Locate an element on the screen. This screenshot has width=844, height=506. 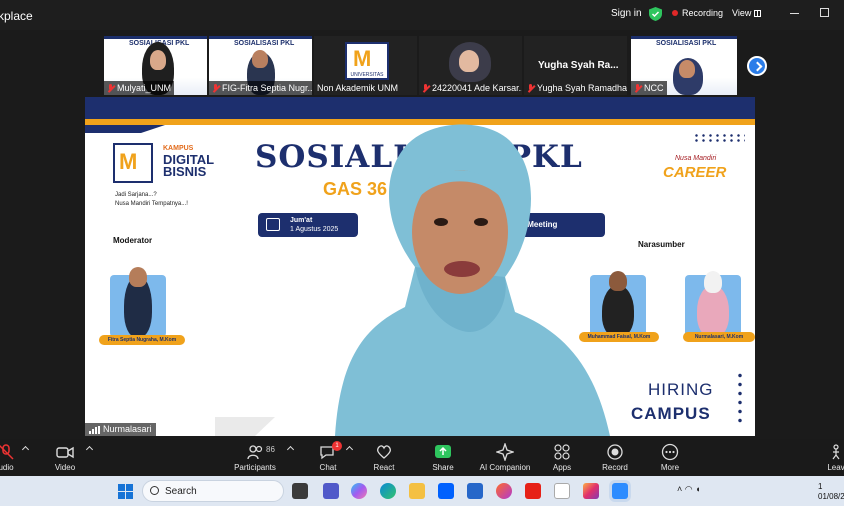
logo-kampus-text: KAMPUS is located at coordinates (178, 148).